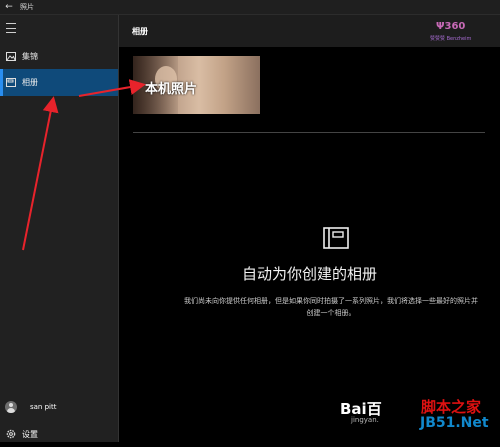 Image resolution: width=500 pixels, height=447 pixels. I want to click on watermark-jingyan: jingyan., so click(365, 420).